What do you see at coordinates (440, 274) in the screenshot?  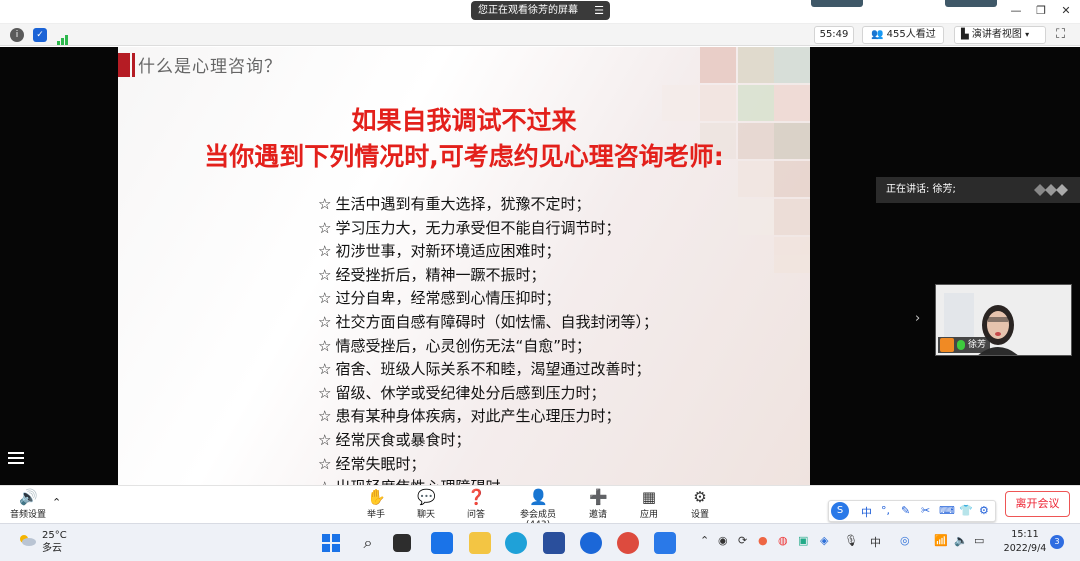 I see `slide-list-item-text: 经受挫折后，精神一蹶不振时；` at bounding box center [440, 274].